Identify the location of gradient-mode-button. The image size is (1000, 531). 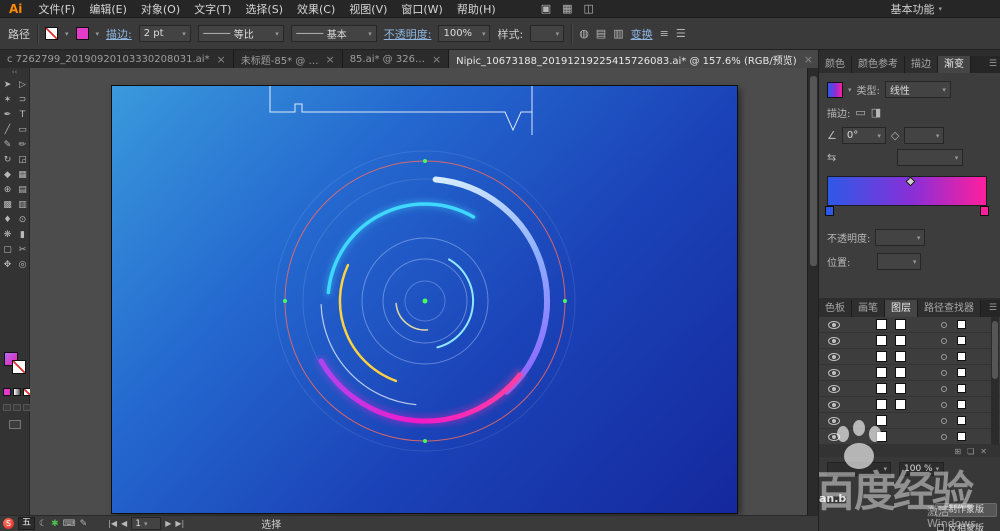
(17, 392).